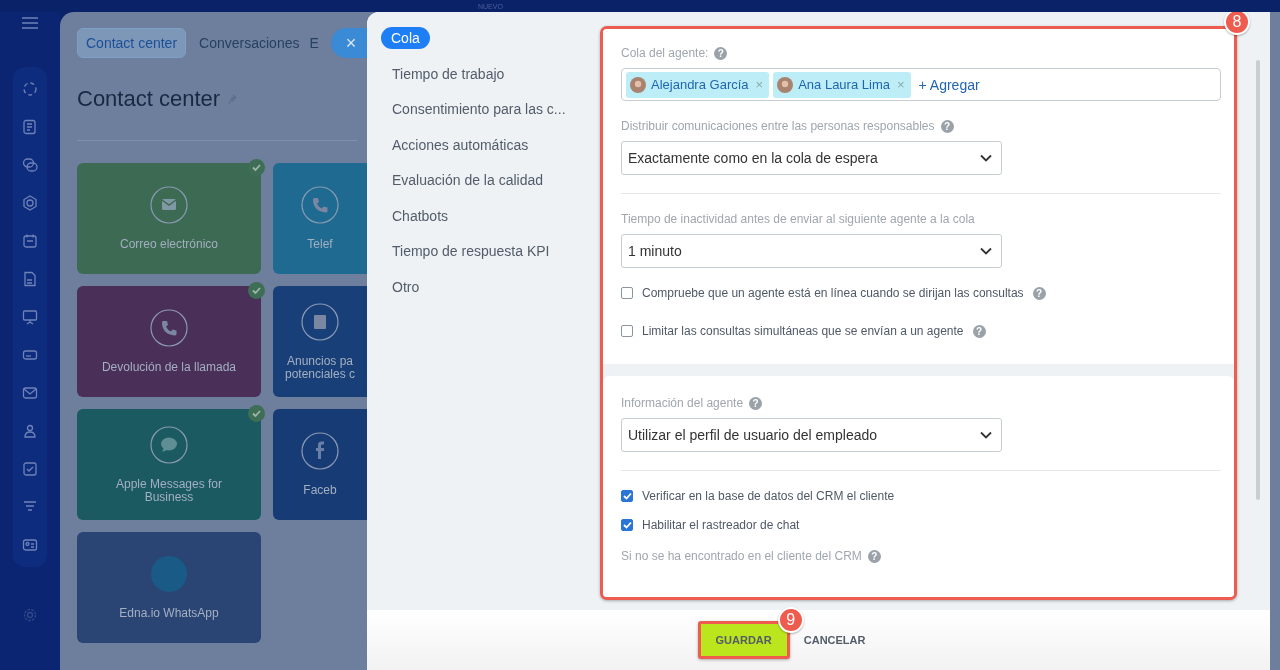 The height and width of the screenshot is (670, 1280). Describe the element at coordinates (168, 244) in the screenshot. I see `tile-label: Correo electrónico` at that location.